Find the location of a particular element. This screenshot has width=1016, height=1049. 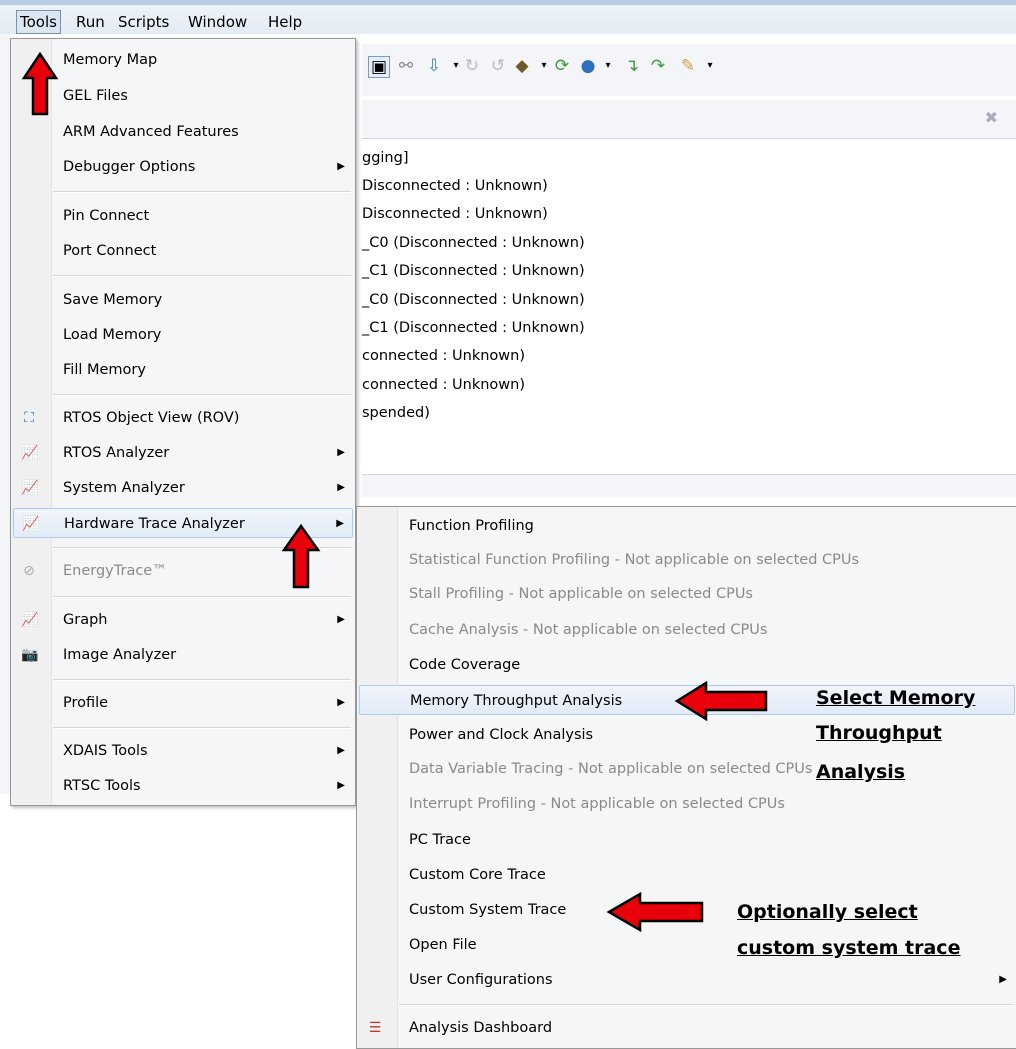

refresh-icon: ⟳ is located at coordinates (562, 66).